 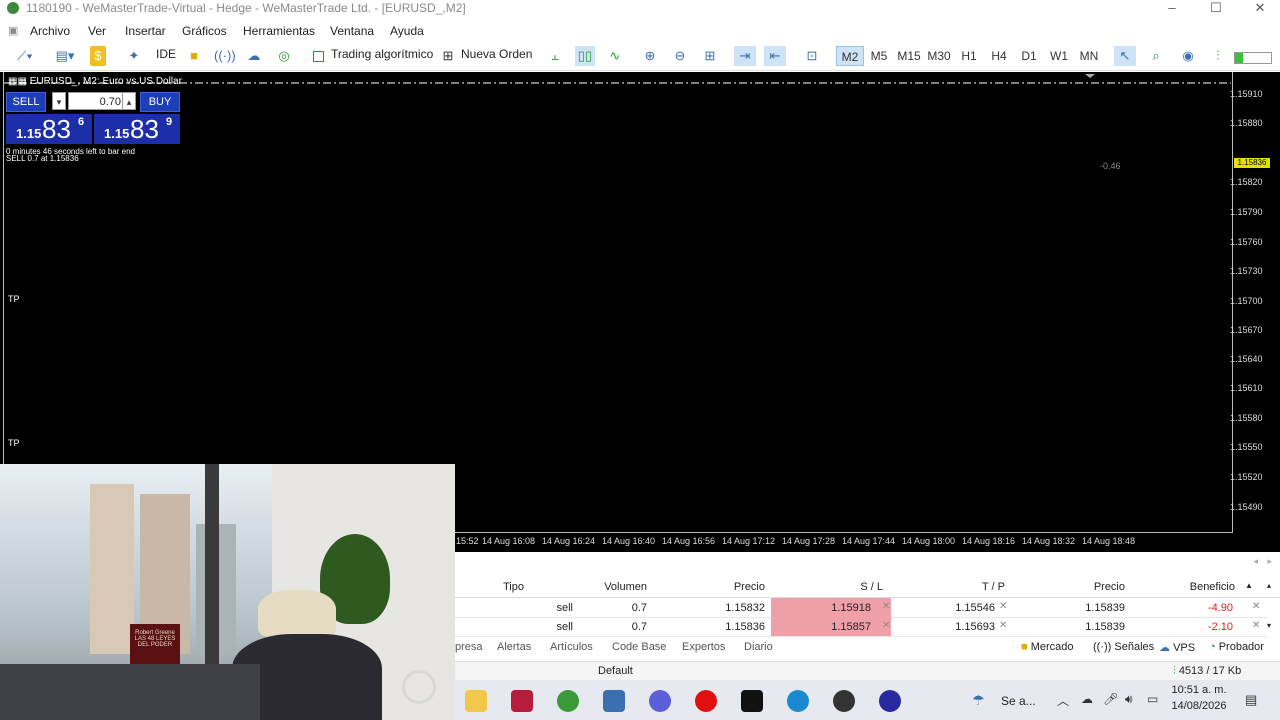 I want to click on algo-trading-button: Trading algorítmico, so click(x=382, y=54).